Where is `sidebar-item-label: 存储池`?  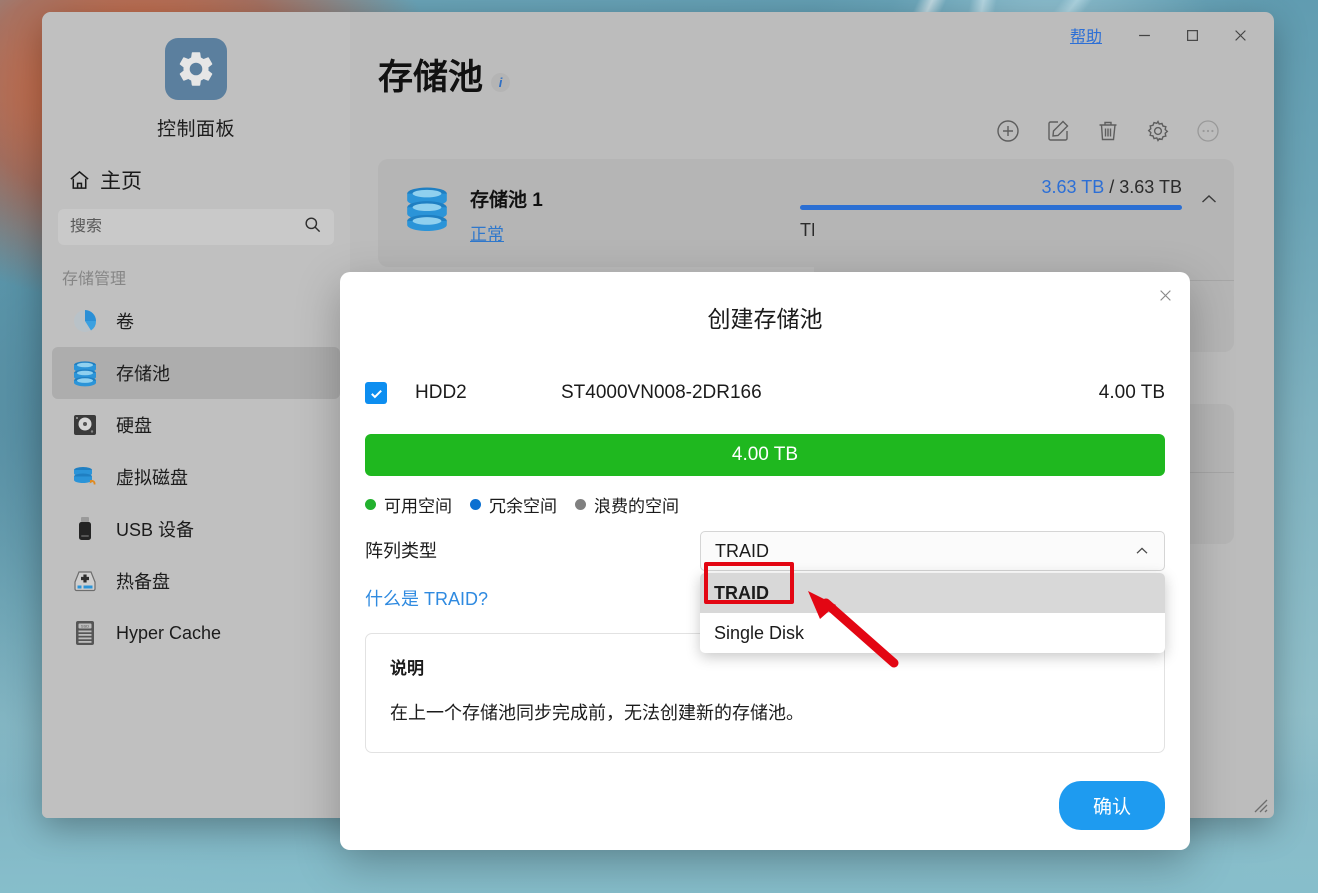
sidebar-item-label: 存储池 is located at coordinates (143, 374).